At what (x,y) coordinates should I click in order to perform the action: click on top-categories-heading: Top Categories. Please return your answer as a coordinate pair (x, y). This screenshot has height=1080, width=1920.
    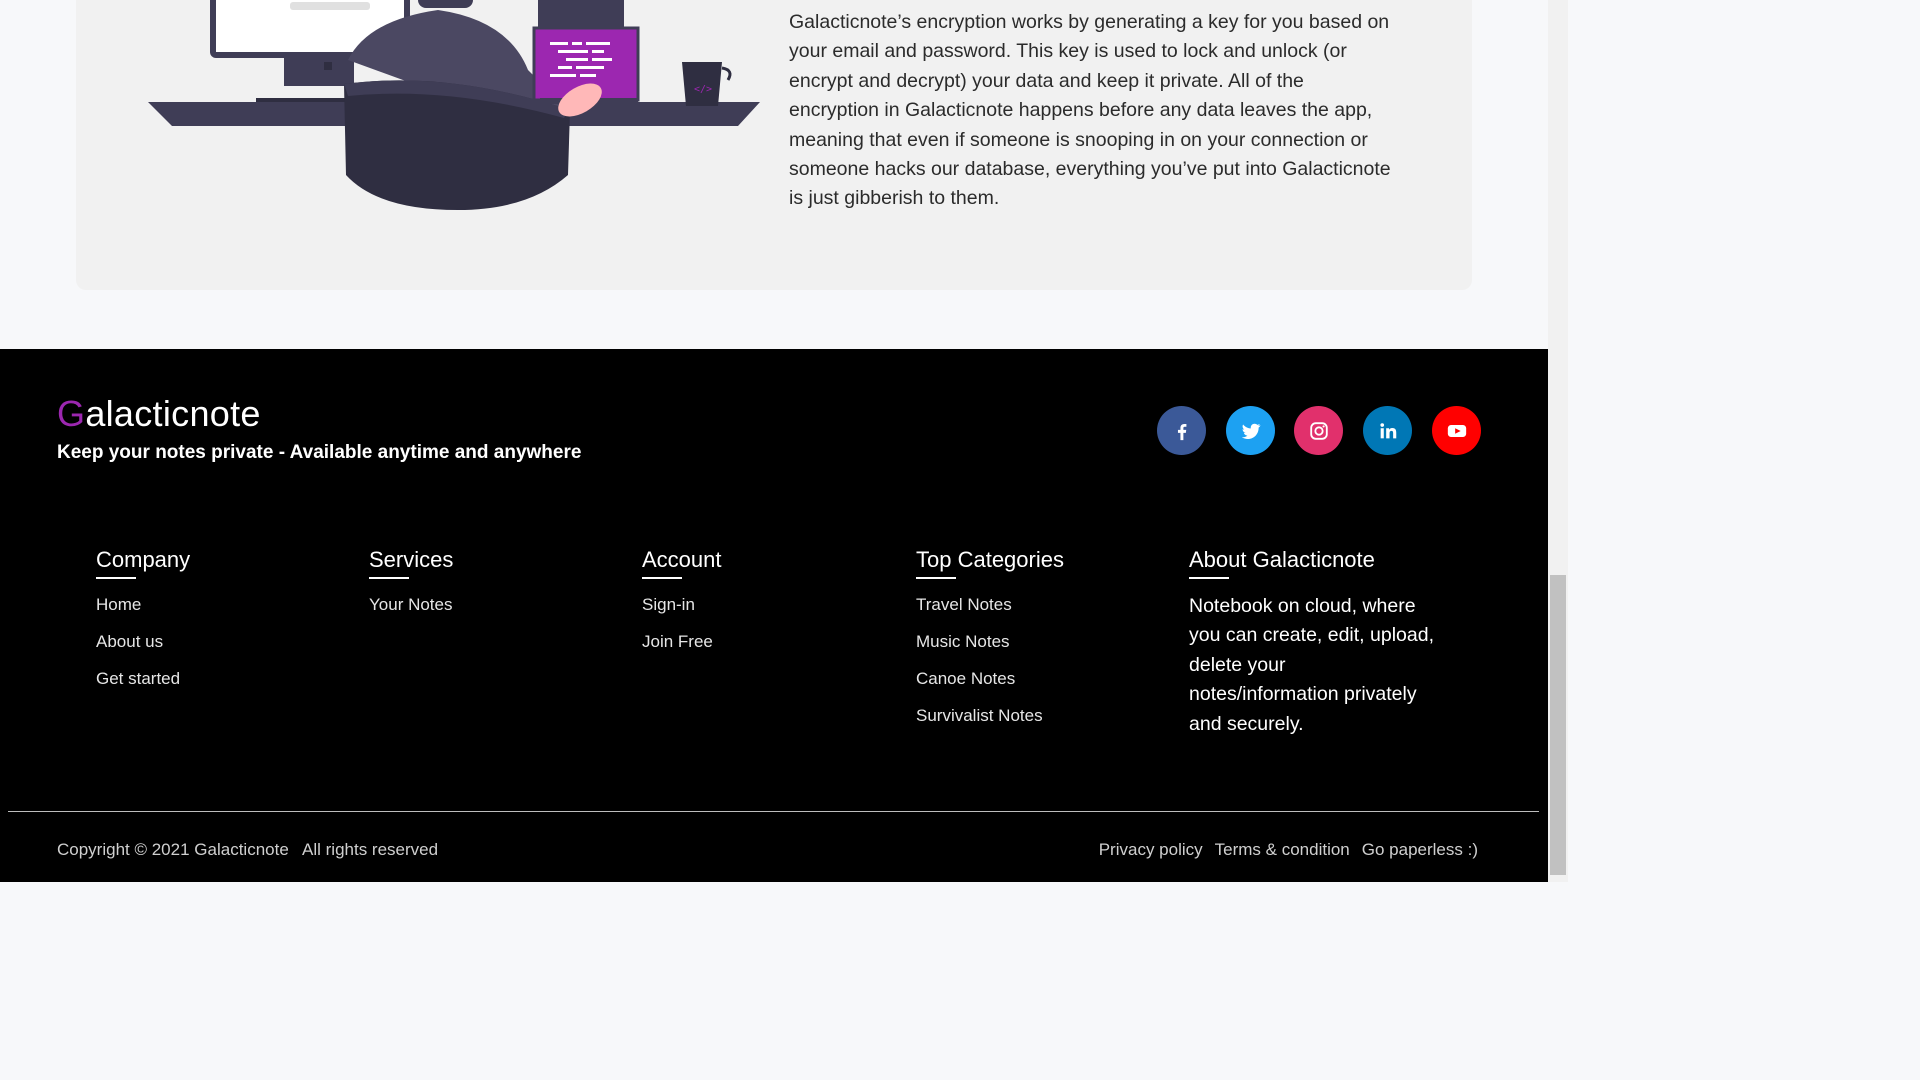
    Looking at the image, I should click on (990, 559).